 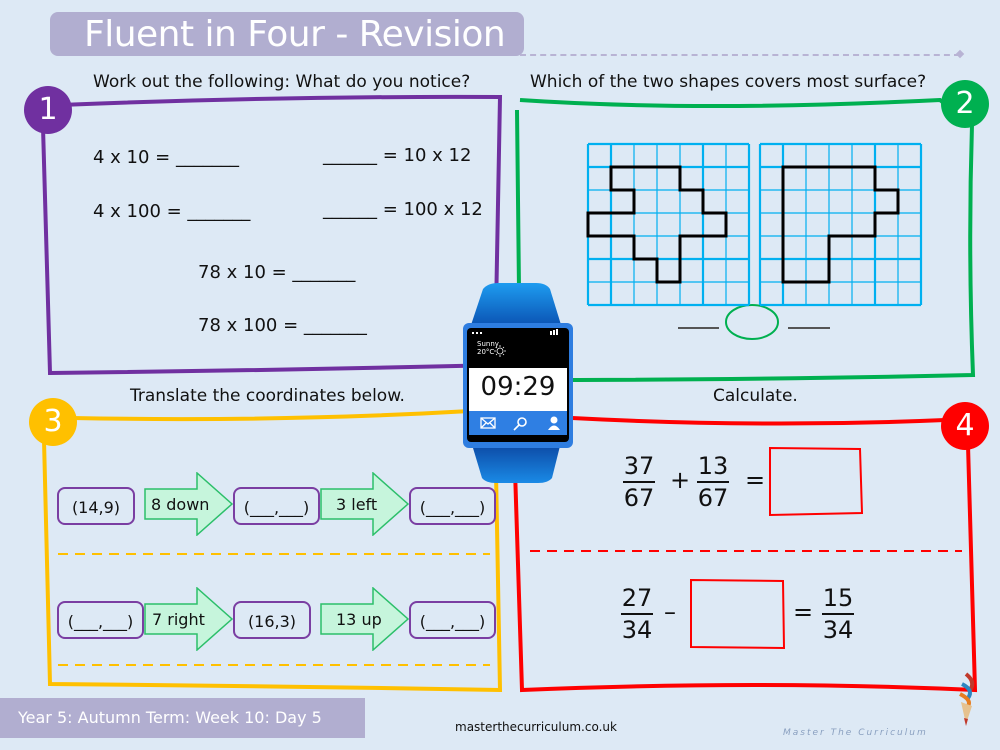 What do you see at coordinates (967, 699) in the screenshot?
I see `pencil-logo-icon` at bounding box center [967, 699].